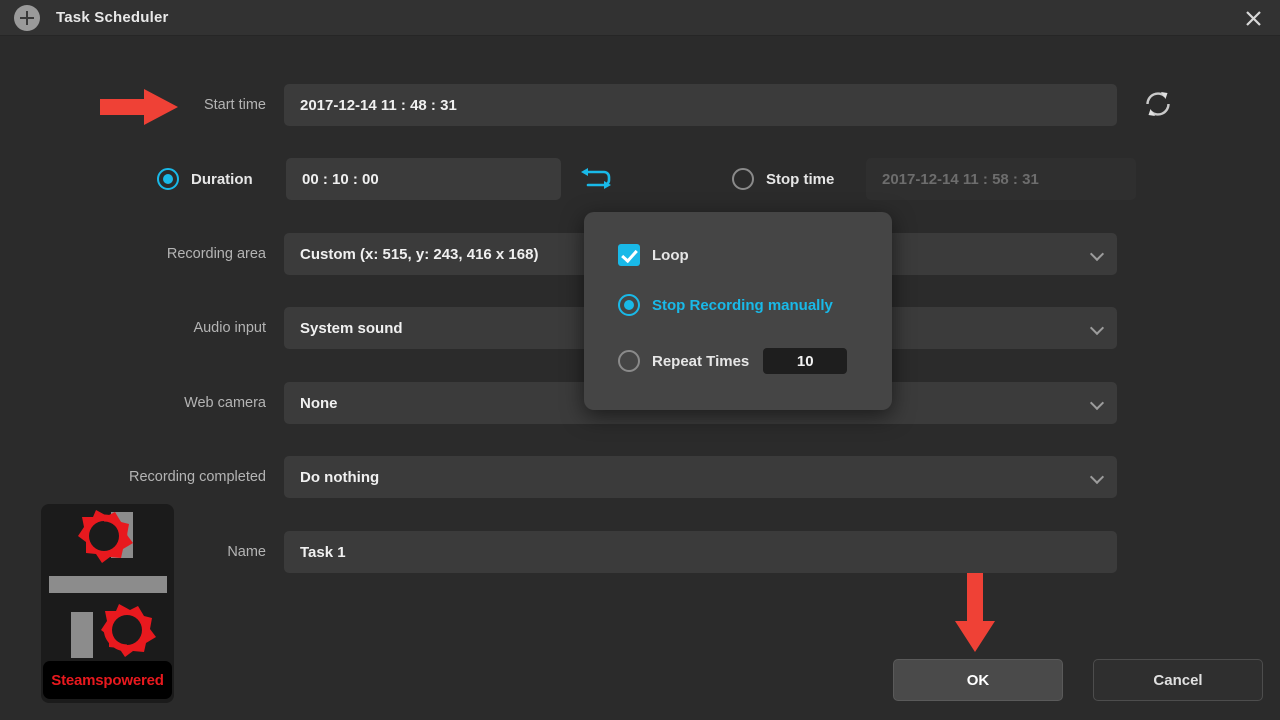 Image resolution: width=1280 pixels, height=720 pixels. I want to click on audio-input-label: Audio input, so click(229, 328).